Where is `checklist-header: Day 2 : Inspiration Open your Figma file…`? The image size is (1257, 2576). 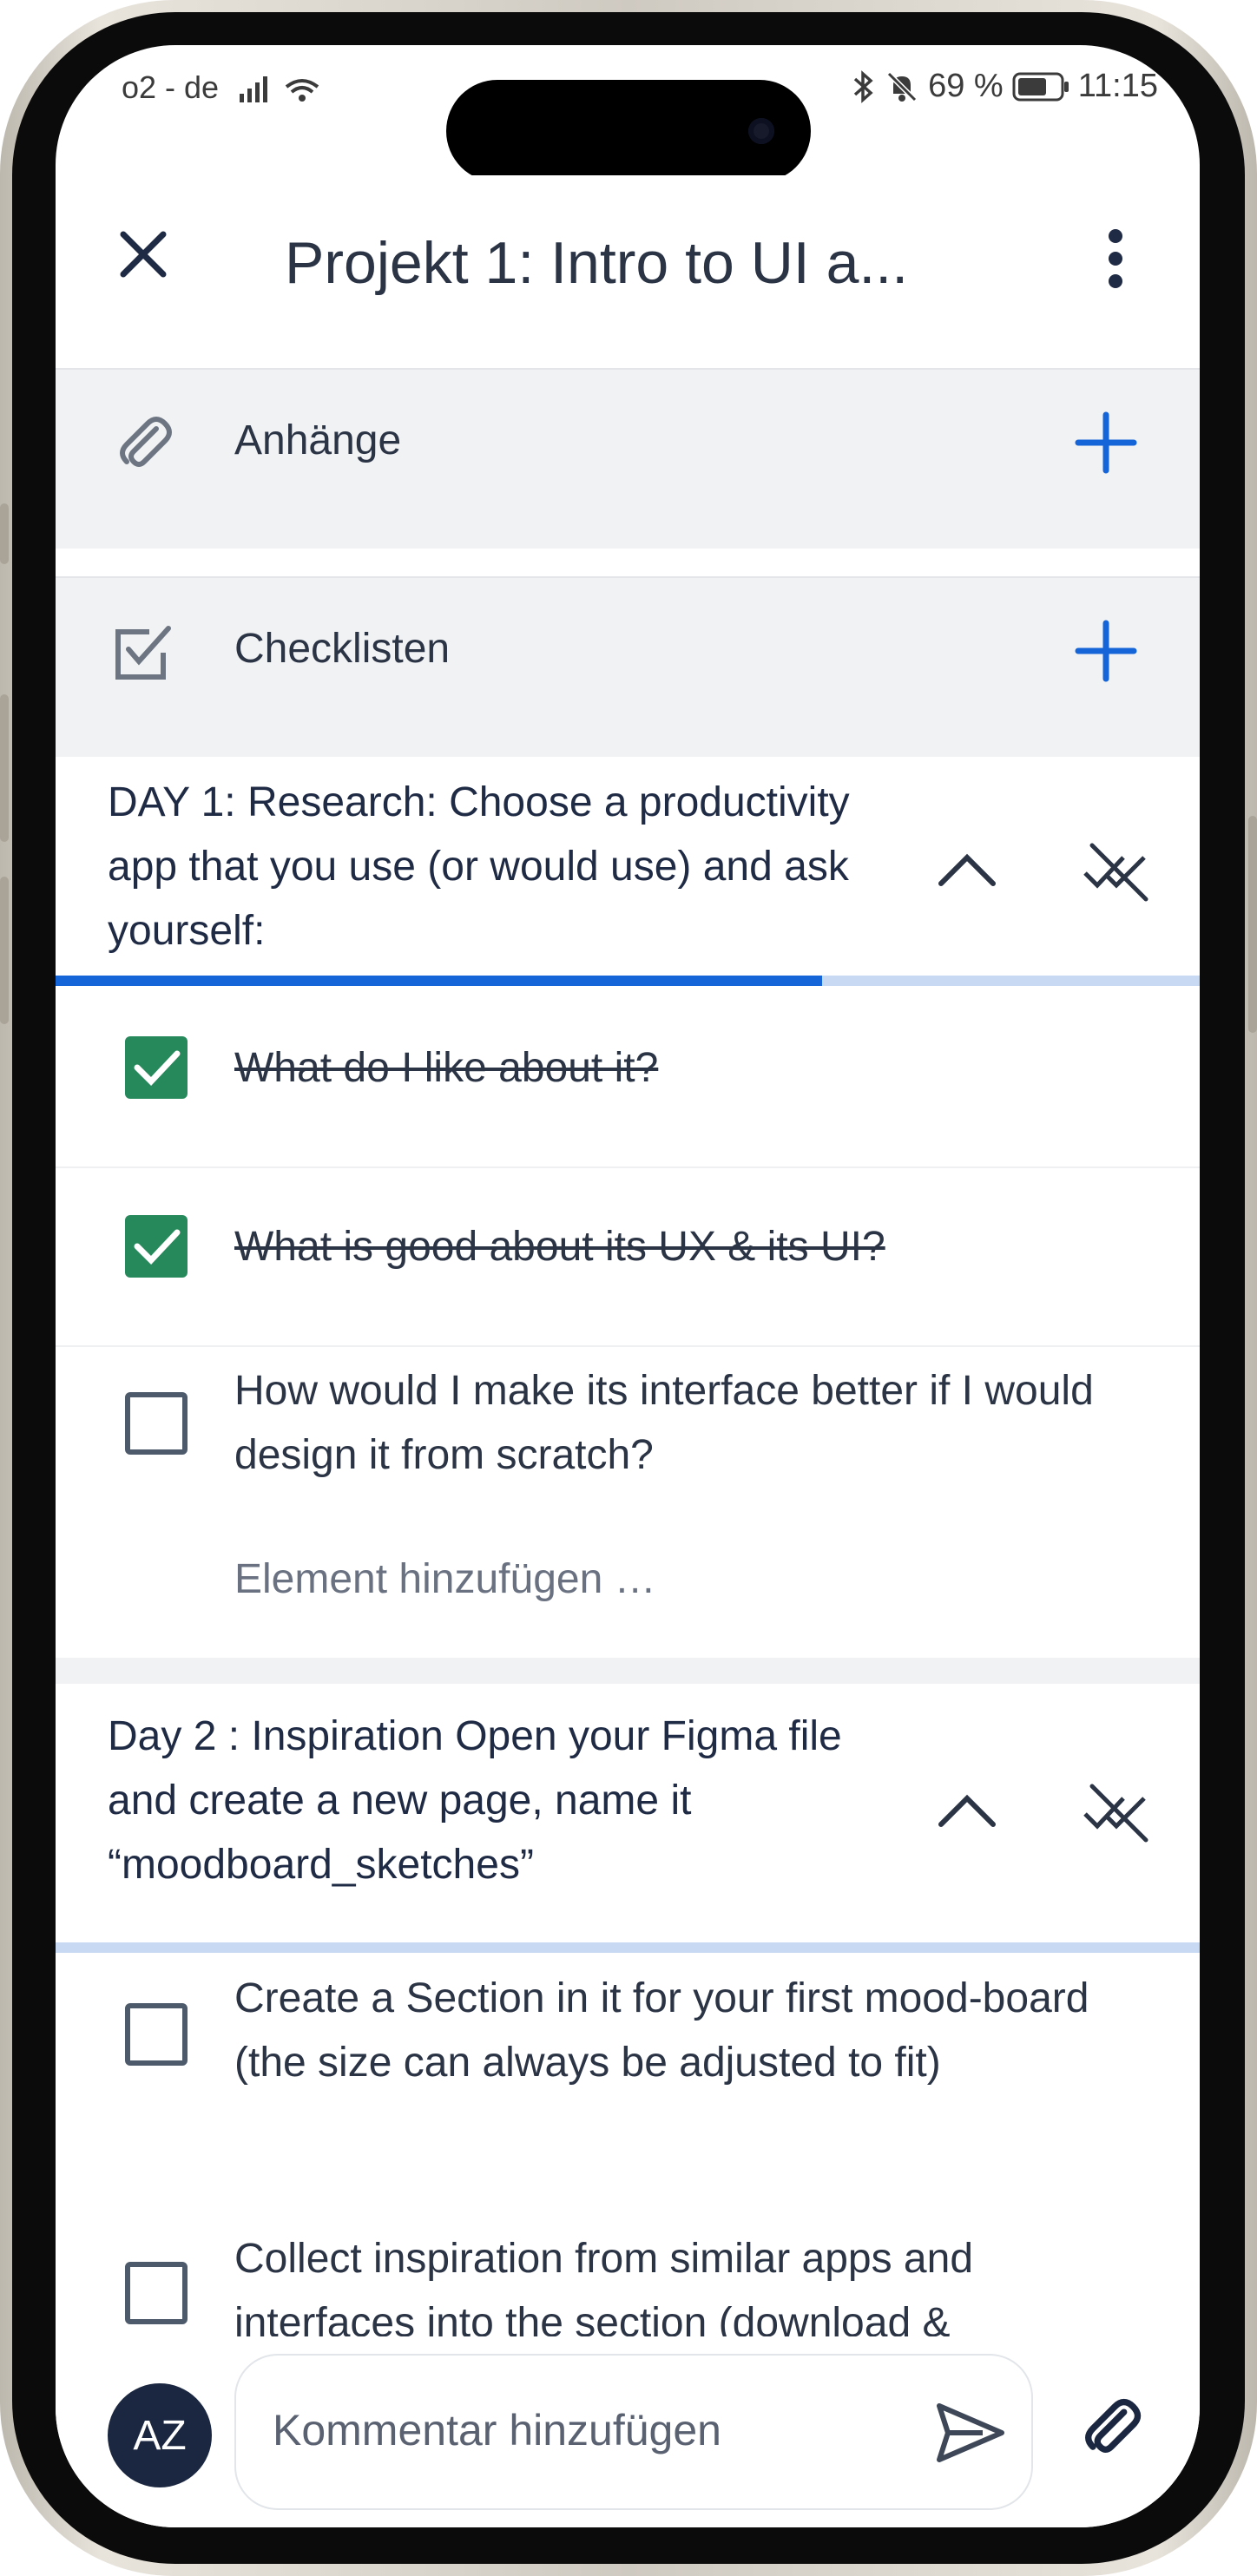
checklist-header: Day 2 : Inspiration Open your Figma file… is located at coordinates (628, 1815).